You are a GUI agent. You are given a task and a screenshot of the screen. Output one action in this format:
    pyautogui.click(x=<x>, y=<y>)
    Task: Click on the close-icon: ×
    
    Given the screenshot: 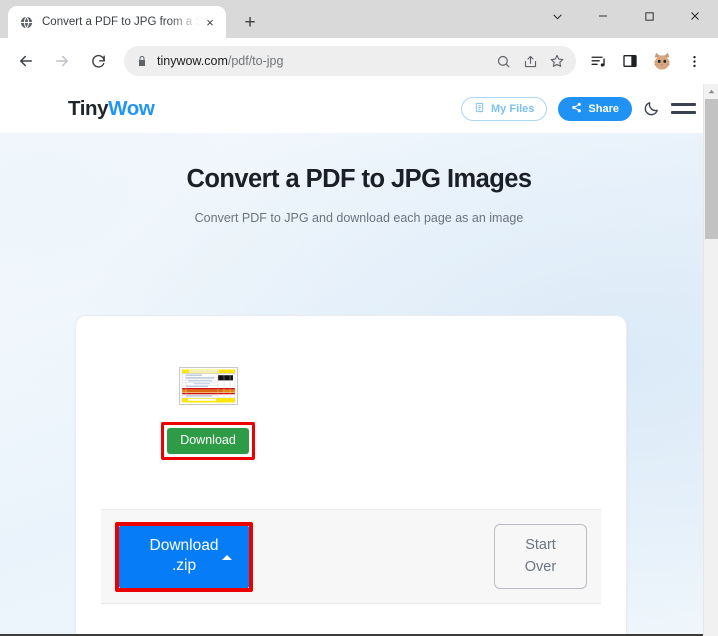 What is the action you would take?
    pyautogui.click(x=210, y=22)
    